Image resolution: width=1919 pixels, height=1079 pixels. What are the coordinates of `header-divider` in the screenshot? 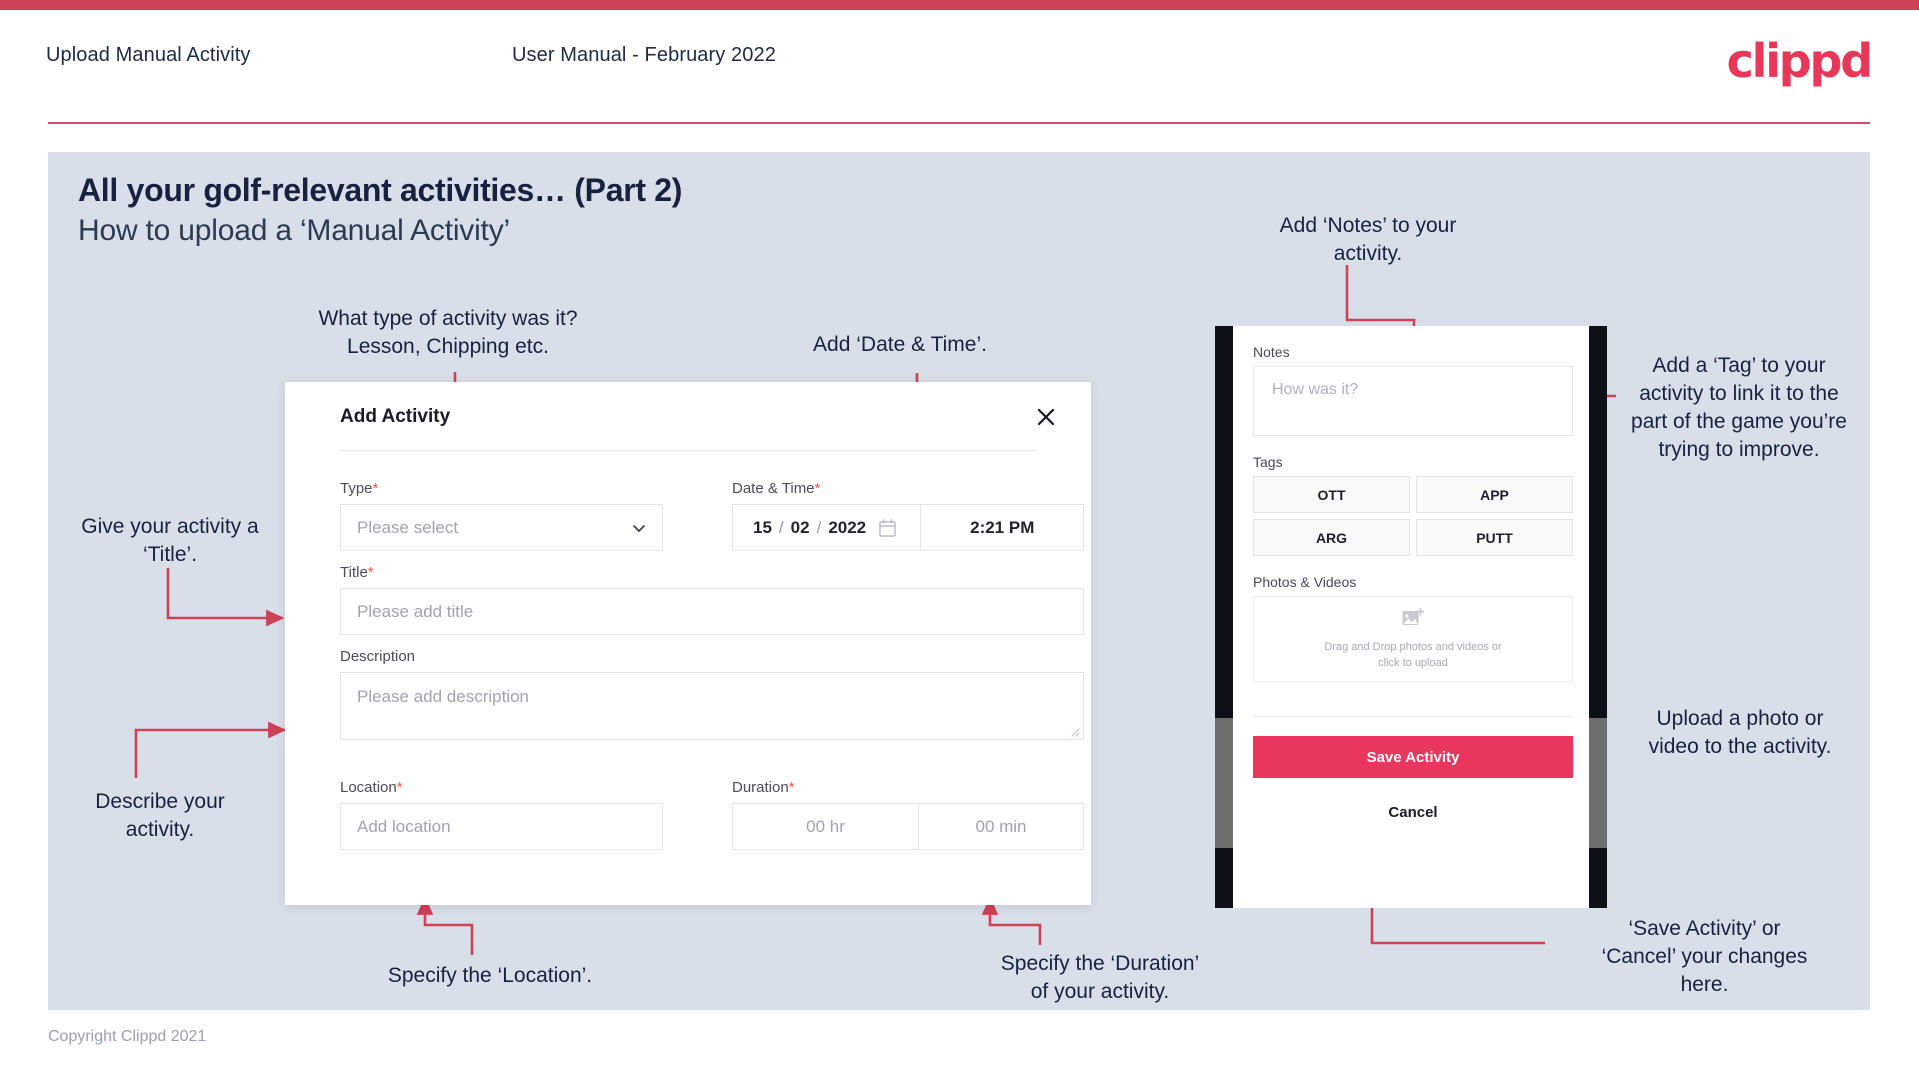 It's located at (959, 123).